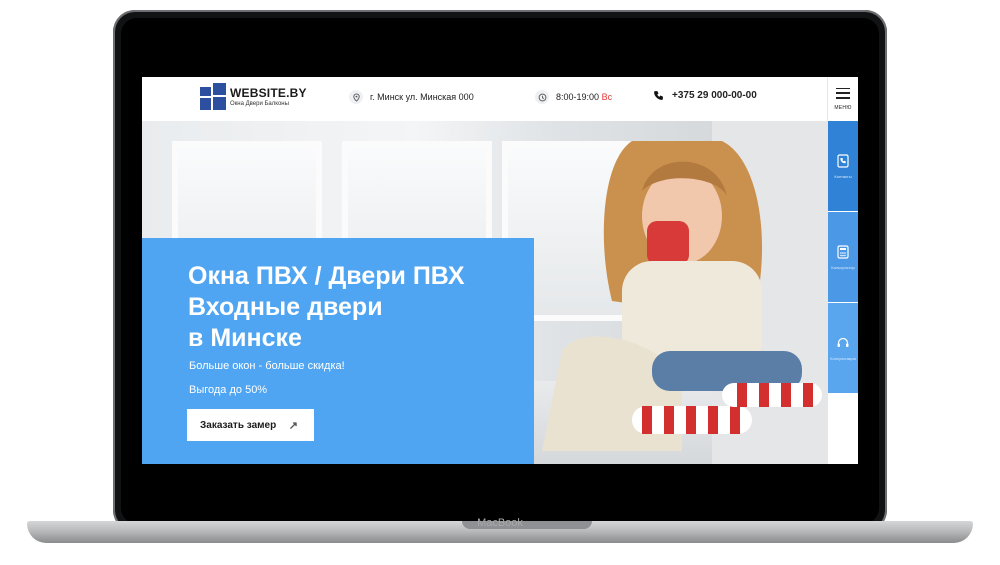  I want to click on side-item-consultation: Консультация, so click(843, 348).